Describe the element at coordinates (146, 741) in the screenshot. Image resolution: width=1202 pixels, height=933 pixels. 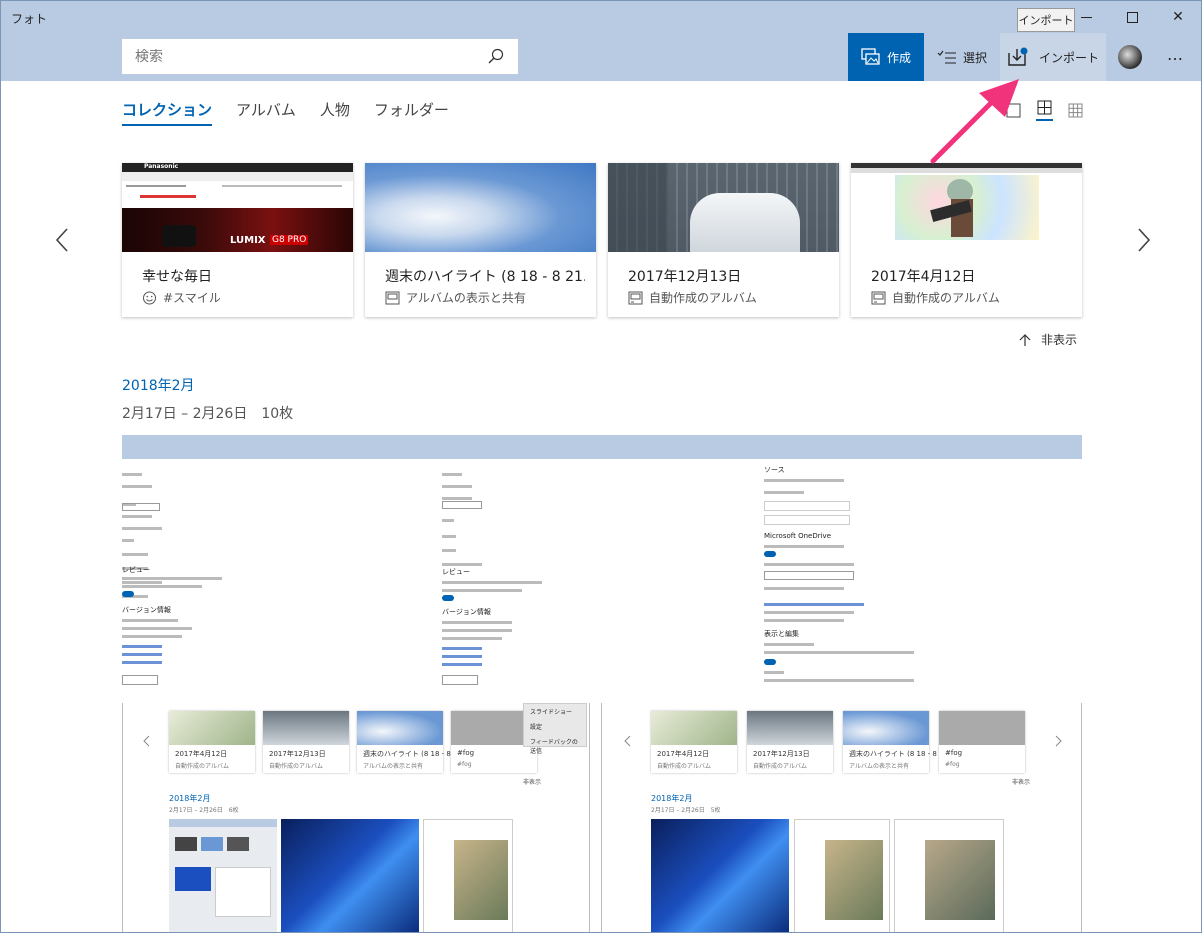
I see `mini-prev-icon` at that location.